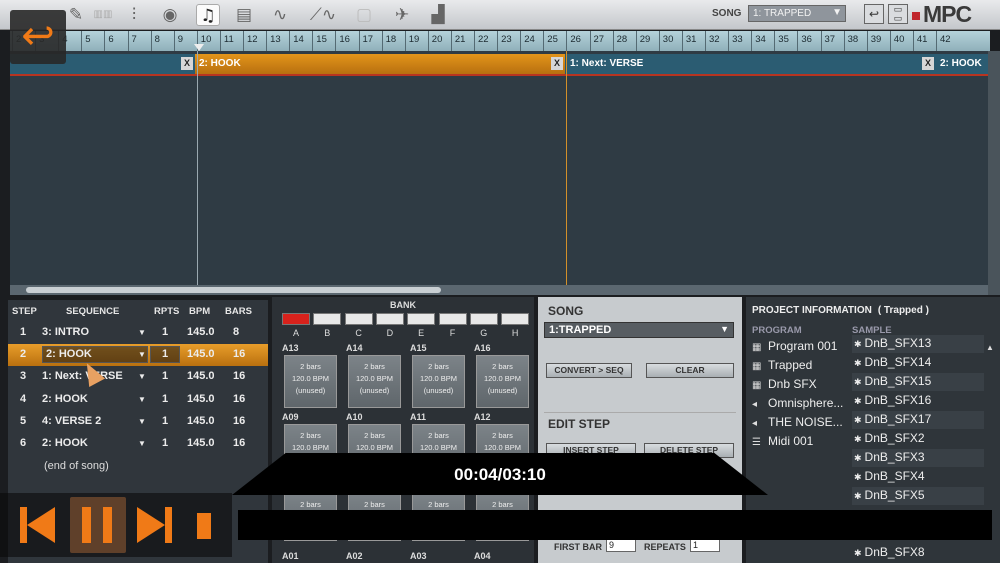 Image resolution: width=1000 pixels, height=563 pixels. Describe the element at coordinates (918, 458) in the screenshot. I see `sample-item: ✱ DnB_SFX3` at that location.